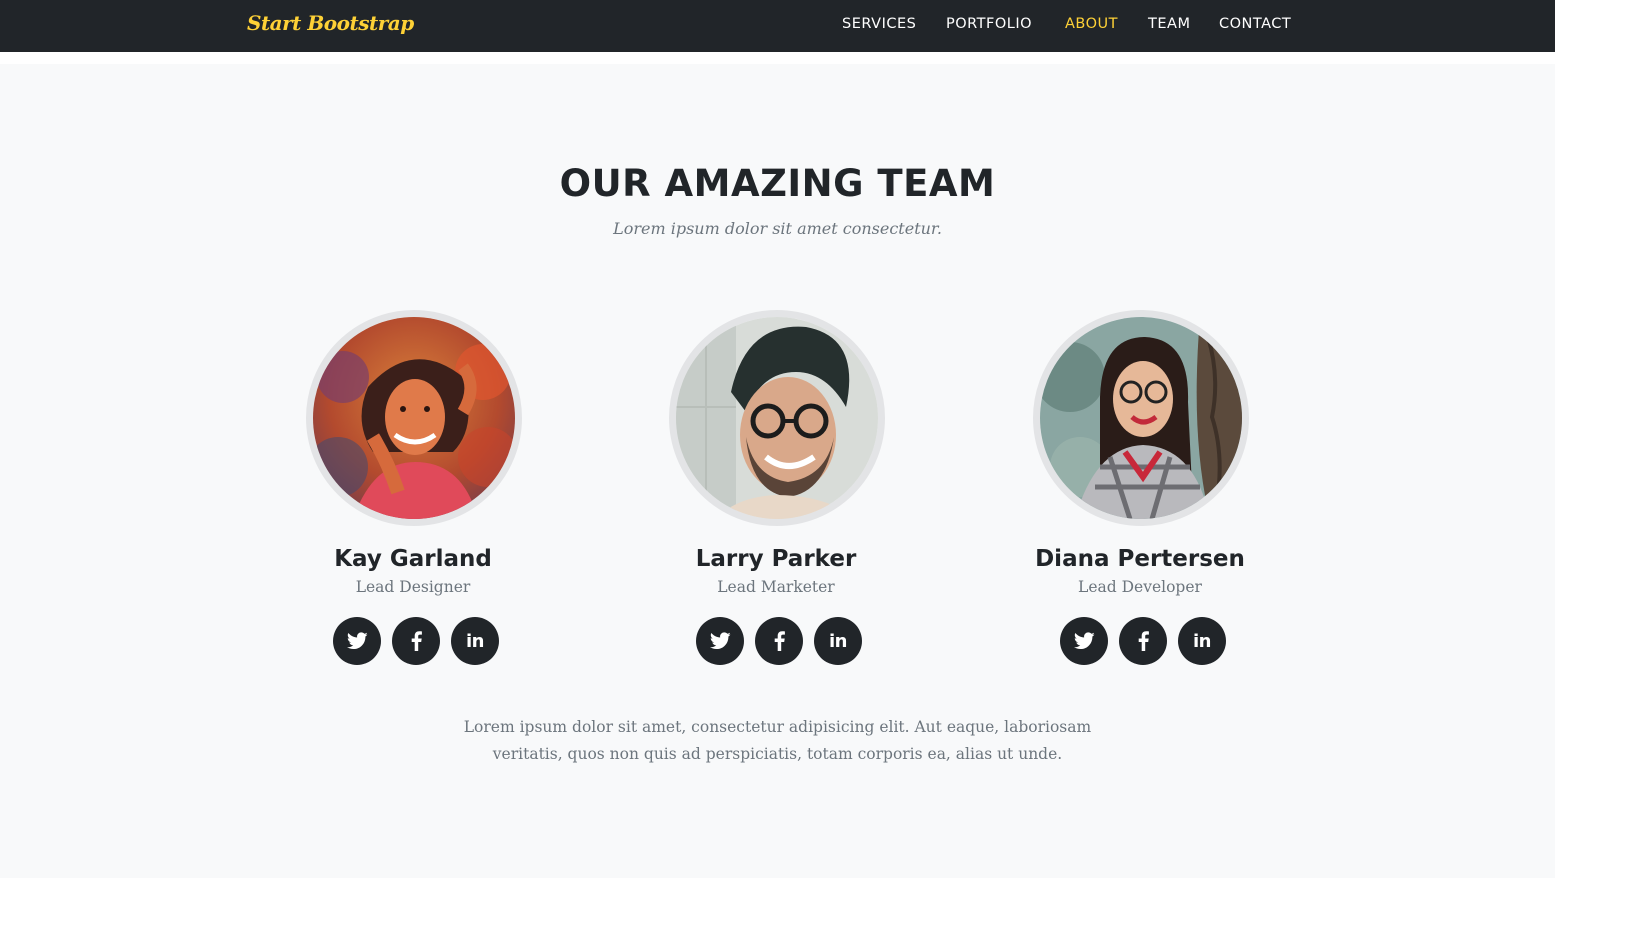 The image size is (1640, 940). What do you see at coordinates (330, 23) in the screenshot?
I see `brand-logo: Start Bootstrap` at bounding box center [330, 23].